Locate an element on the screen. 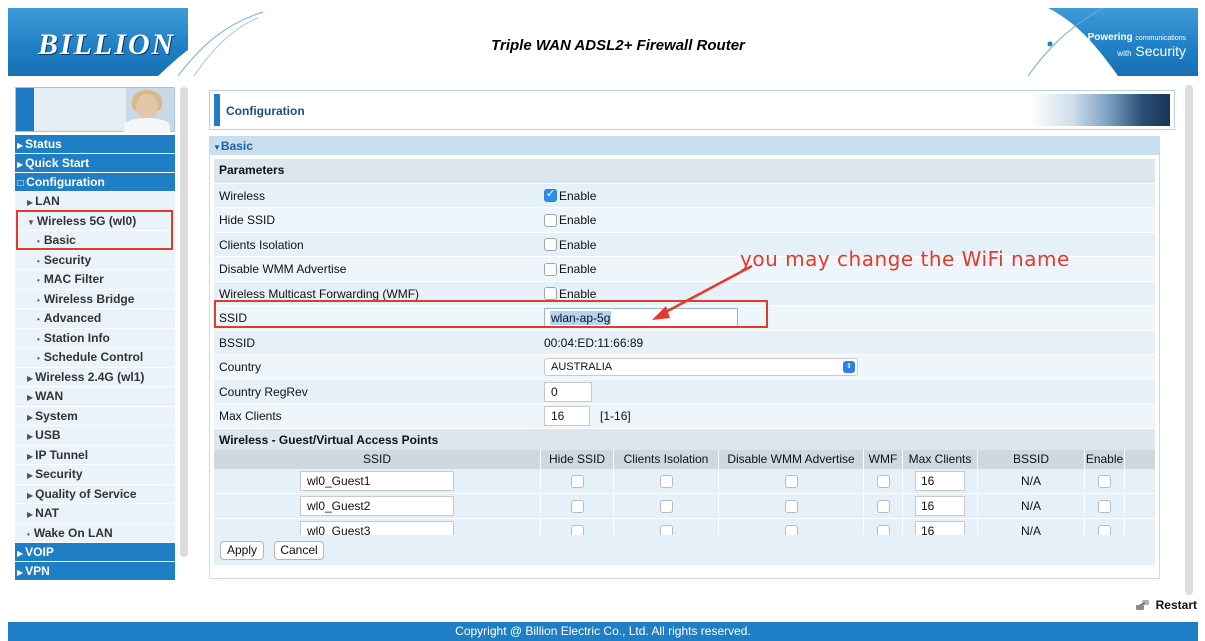  main-scrollbar is located at coordinates (1189, 340).